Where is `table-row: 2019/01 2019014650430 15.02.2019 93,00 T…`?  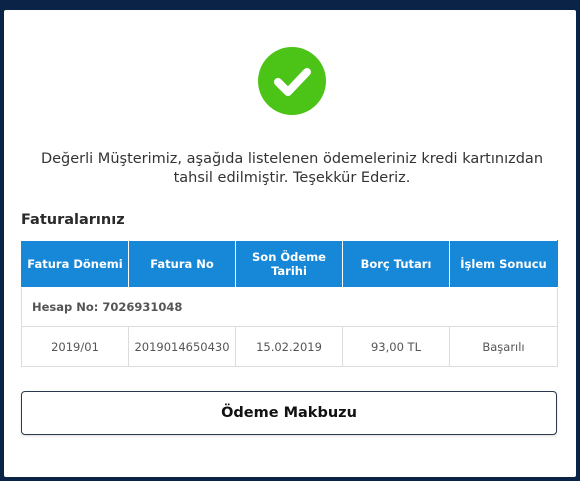
table-row: 2019/01 2019014650430 15.02.2019 93,00 T… is located at coordinates (289, 346).